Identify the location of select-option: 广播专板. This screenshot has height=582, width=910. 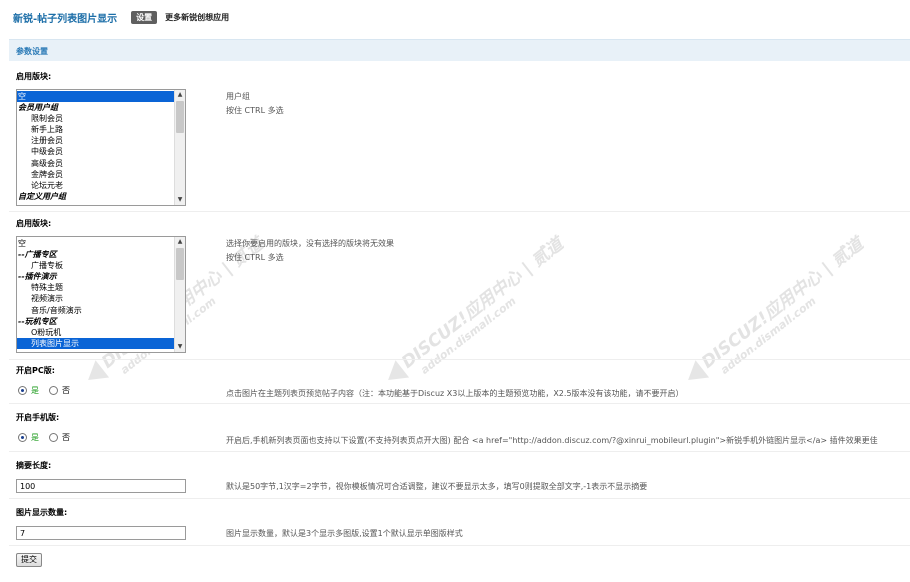
(95, 265).